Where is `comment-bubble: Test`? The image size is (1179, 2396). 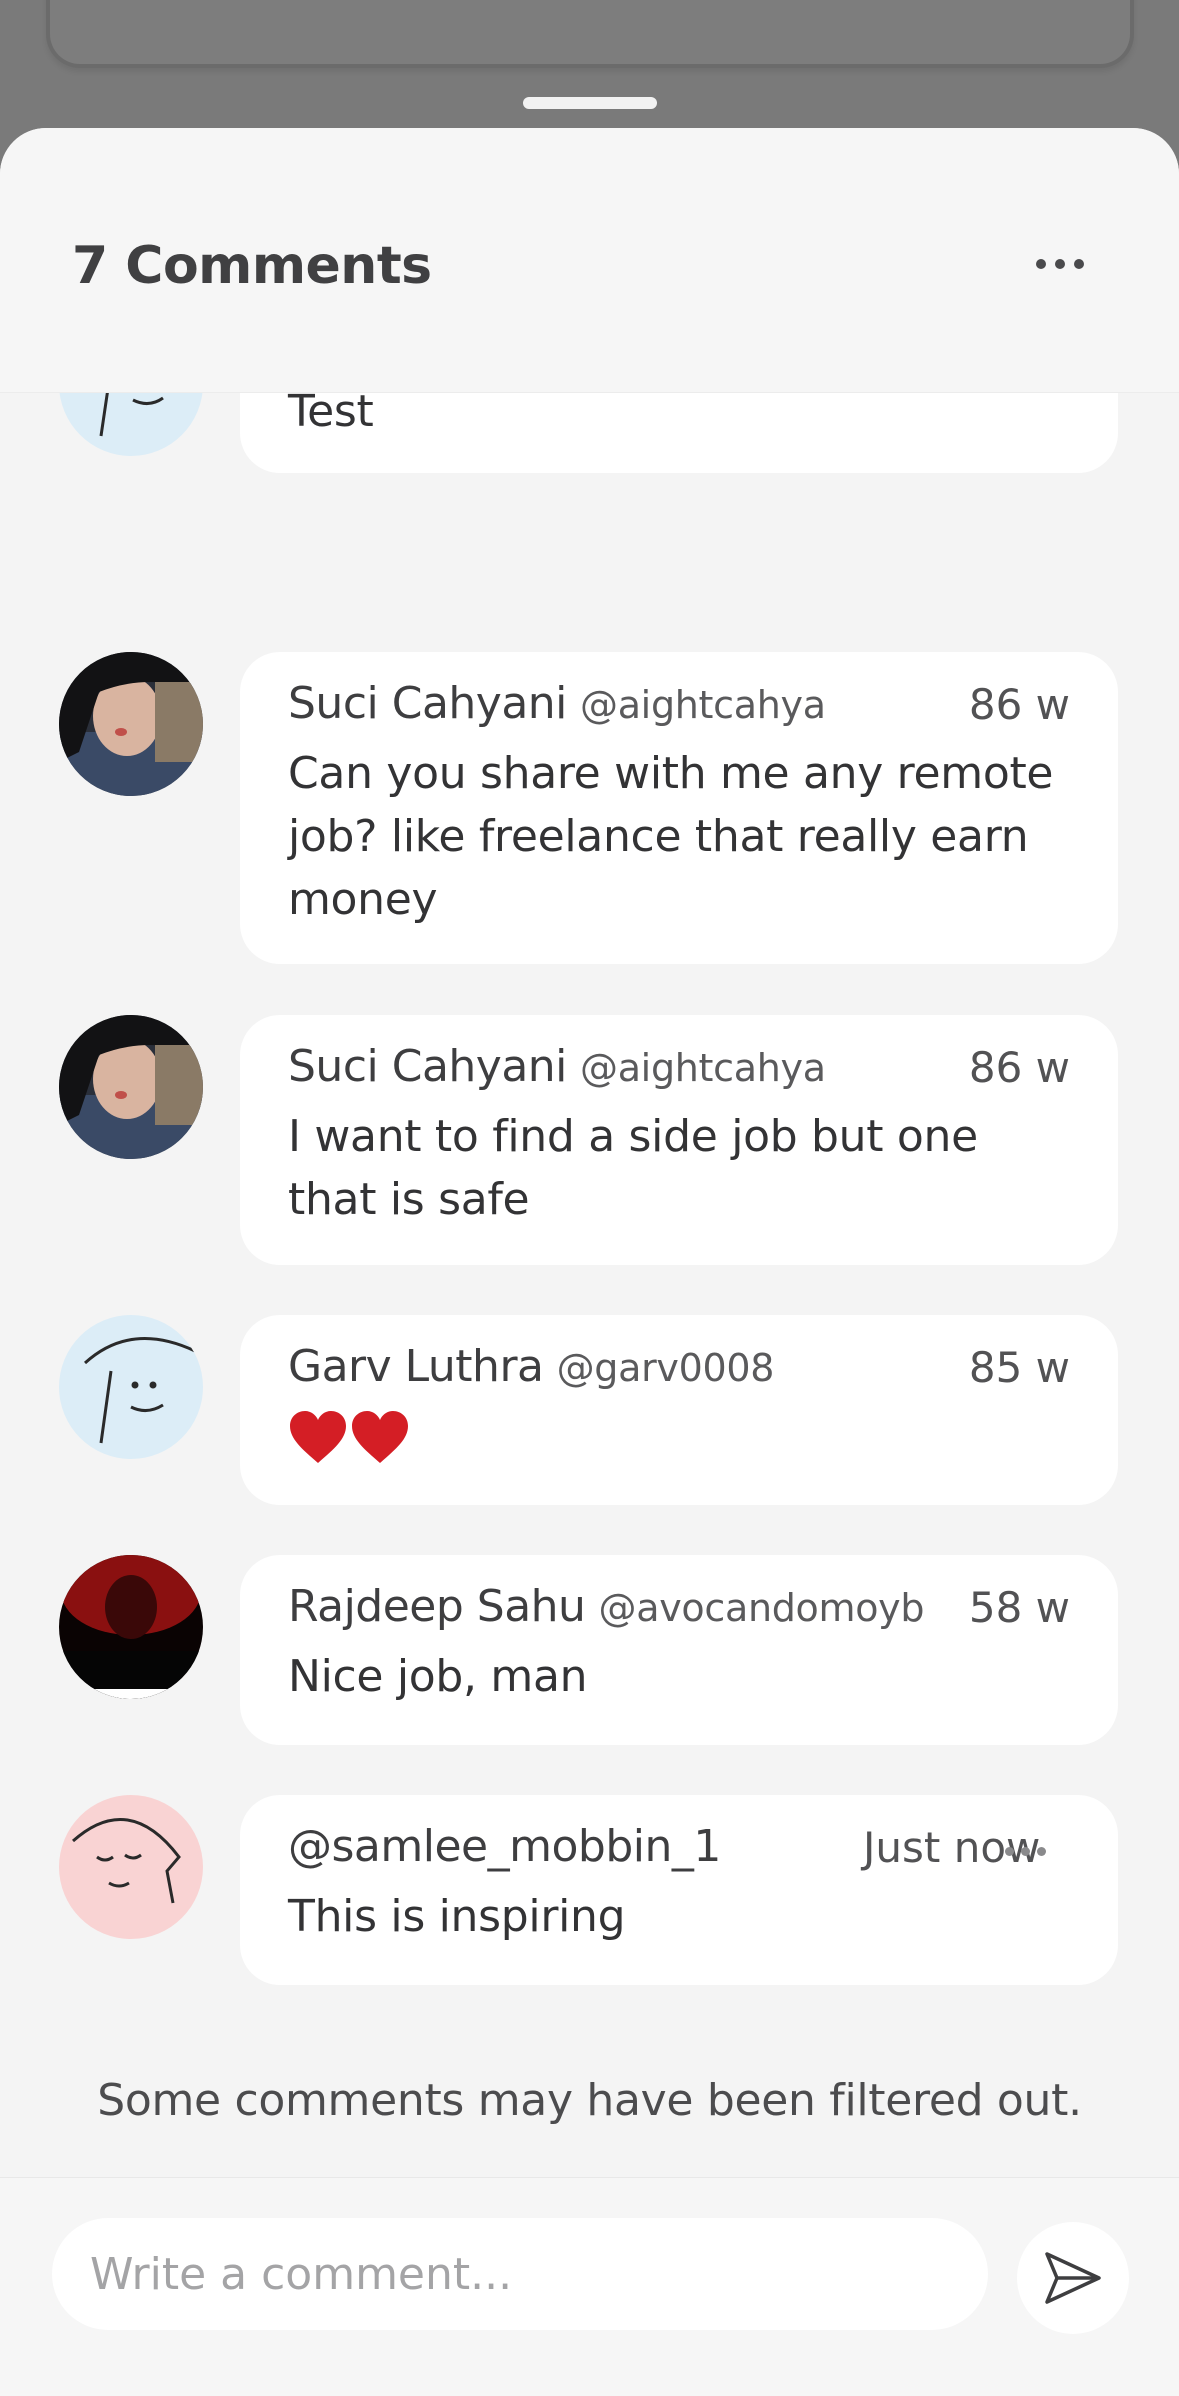 comment-bubble: Test is located at coordinates (679, 432).